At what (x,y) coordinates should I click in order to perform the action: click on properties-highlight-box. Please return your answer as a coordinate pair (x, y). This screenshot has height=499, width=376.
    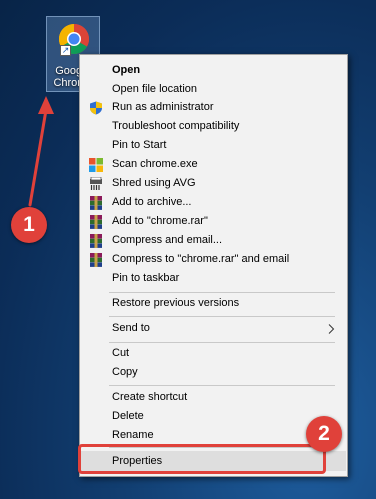
    Looking at the image, I should click on (202, 459).